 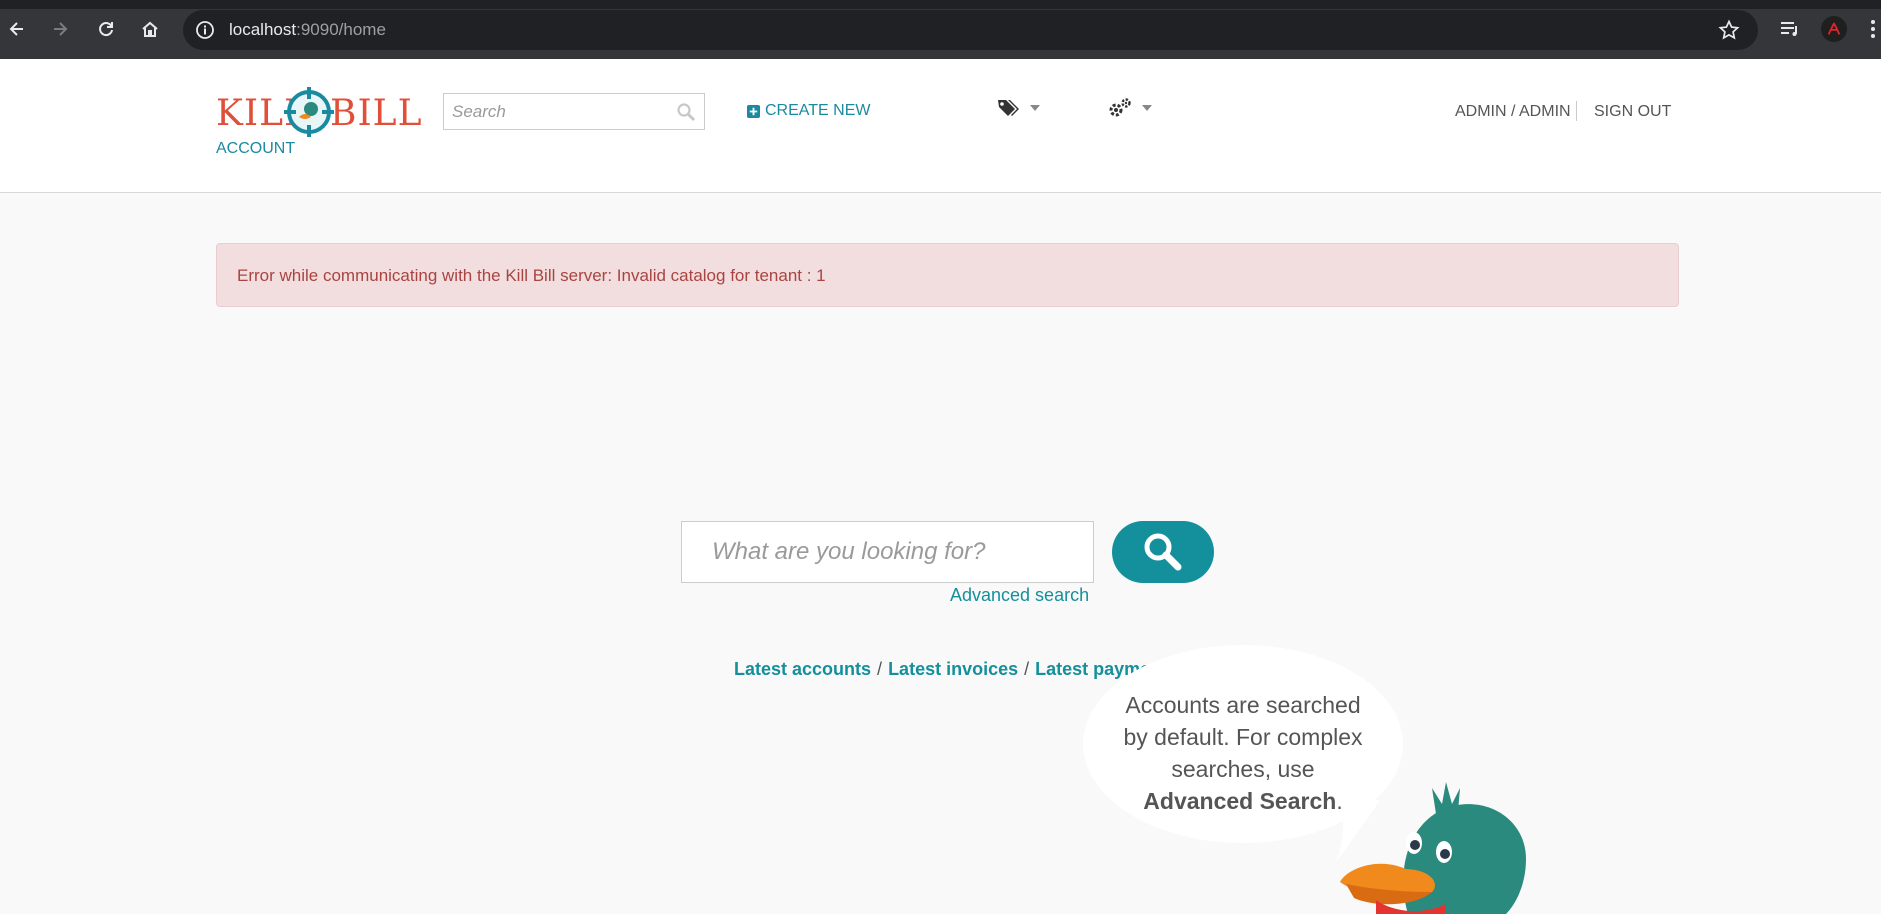 I want to click on reload-button, so click(x=106, y=29).